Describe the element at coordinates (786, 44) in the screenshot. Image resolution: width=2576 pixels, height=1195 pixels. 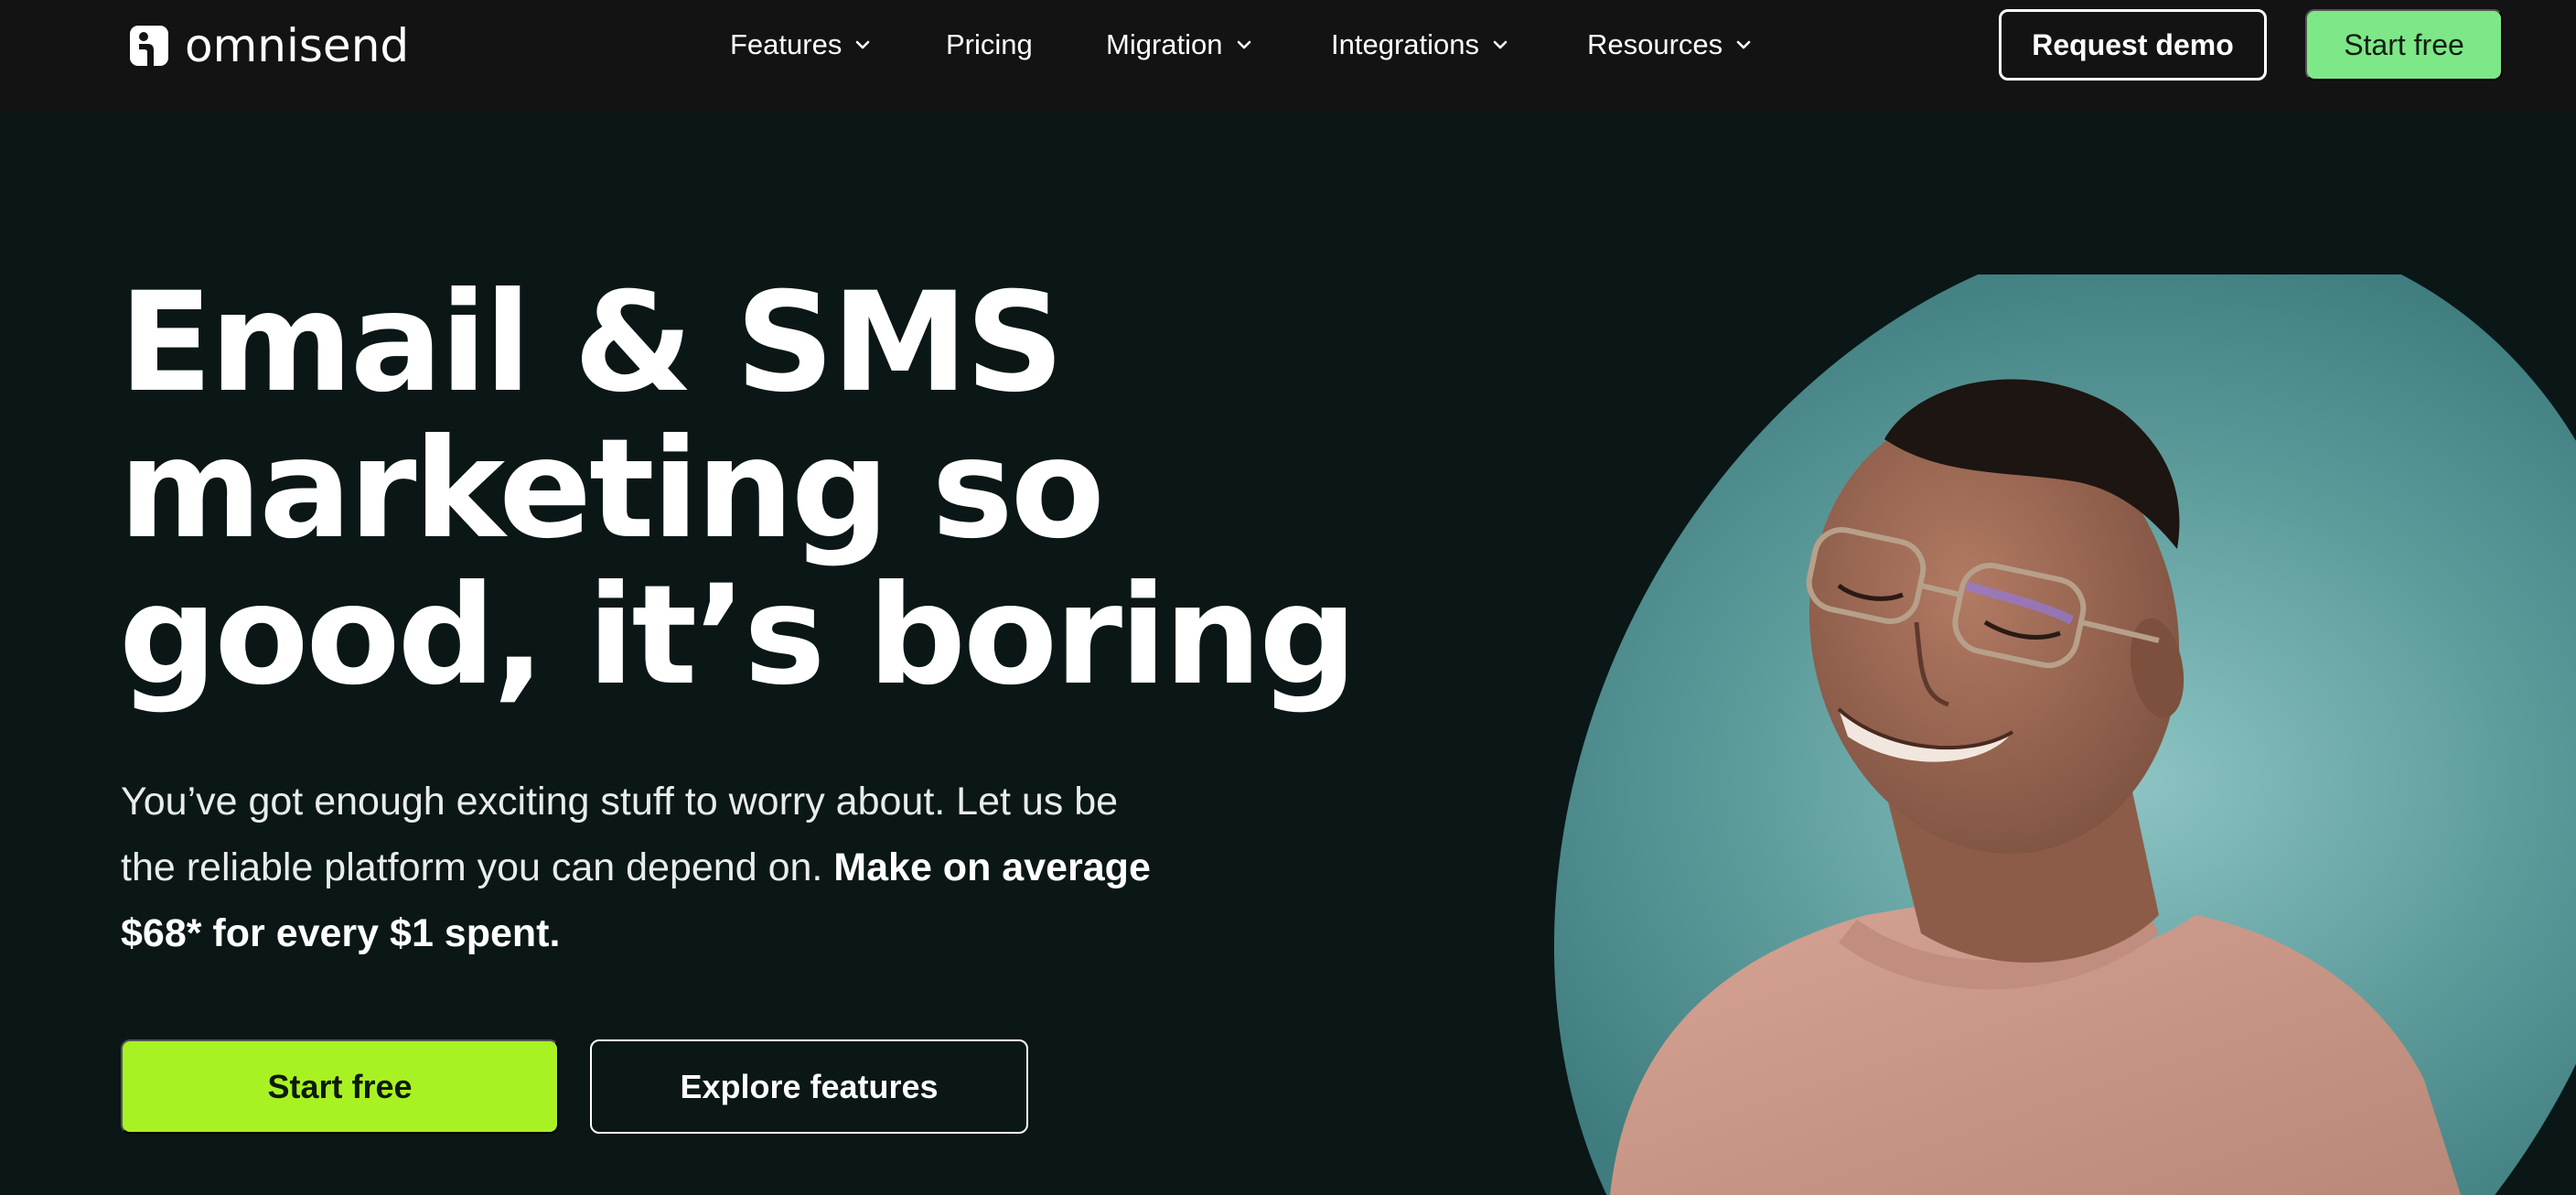
I see `nav-item-label: Features` at that location.